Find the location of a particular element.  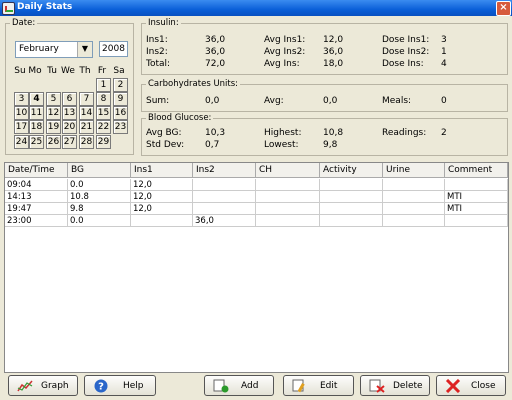

calendar-day: 5 is located at coordinates (53, 99).